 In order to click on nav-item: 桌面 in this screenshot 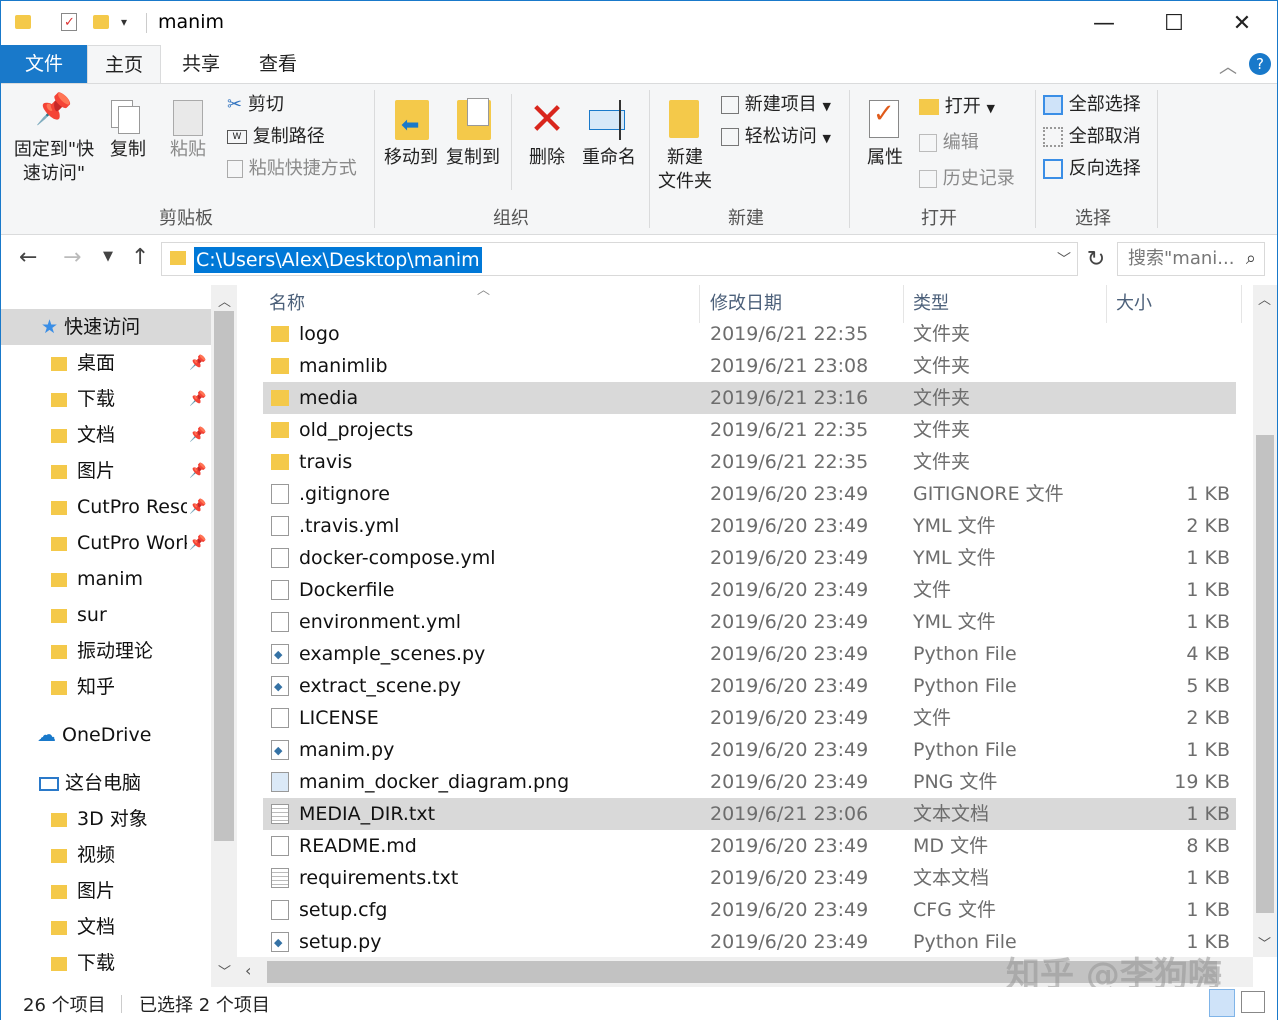, I will do `click(83, 363)`.